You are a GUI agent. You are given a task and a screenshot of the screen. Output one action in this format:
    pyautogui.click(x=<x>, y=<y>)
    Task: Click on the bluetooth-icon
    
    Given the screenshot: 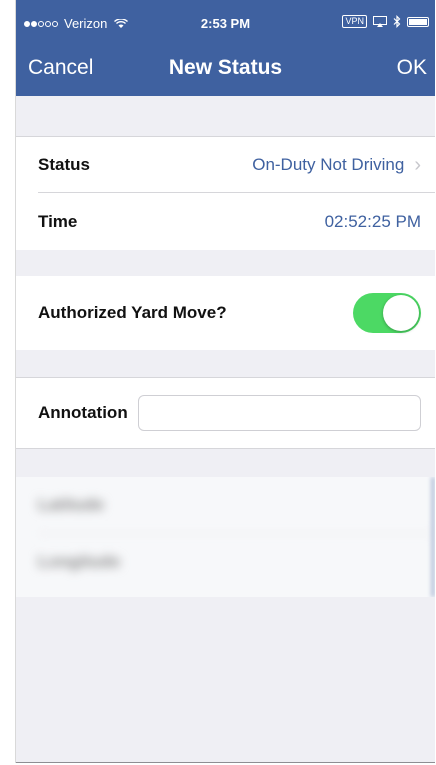 What is the action you would take?
    pyautogui.click(x=397, y=21)
    